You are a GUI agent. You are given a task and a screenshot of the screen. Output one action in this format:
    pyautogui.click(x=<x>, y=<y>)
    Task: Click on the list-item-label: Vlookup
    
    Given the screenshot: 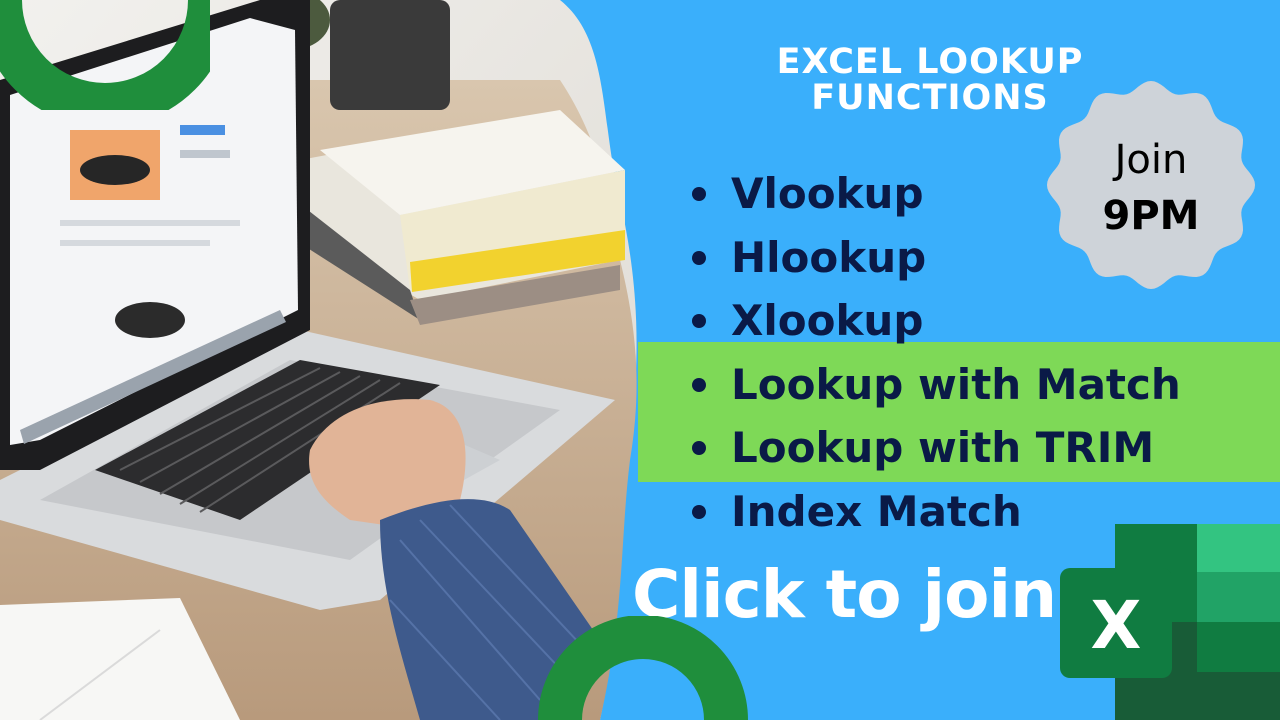 What is the action you would take?
    pyautogui.click(x=827, y=193)
    